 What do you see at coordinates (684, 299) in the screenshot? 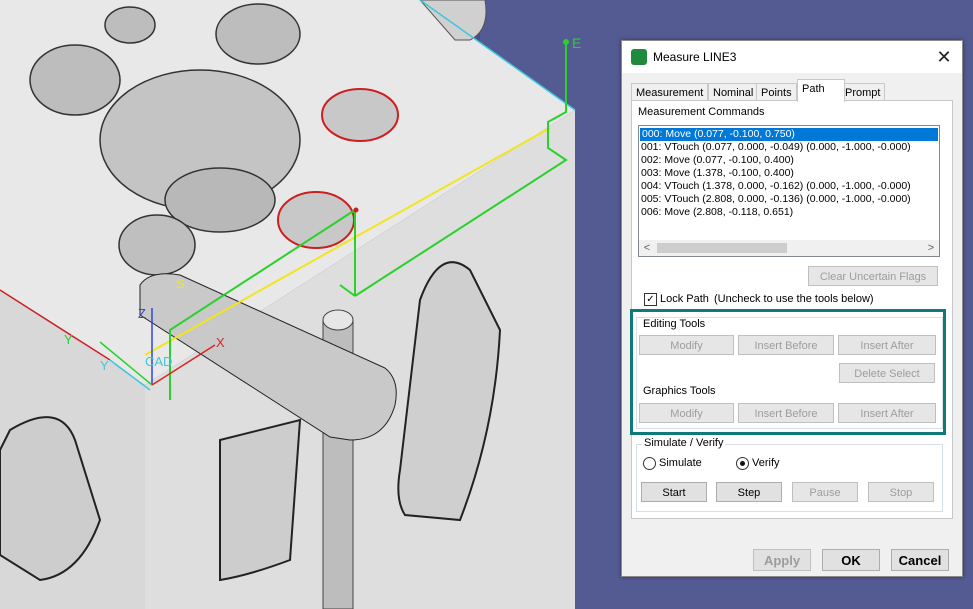
I see `lock-path-label: Lock Path` at bounding box center [684, 299].